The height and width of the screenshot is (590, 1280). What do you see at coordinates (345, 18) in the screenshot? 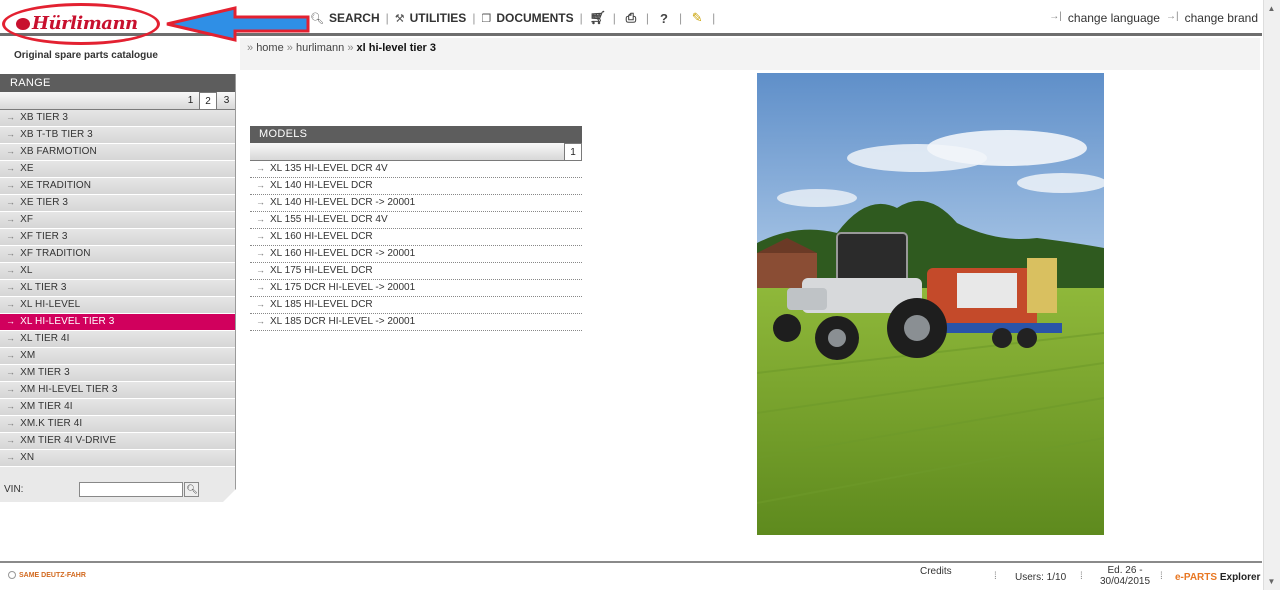
I see `nav-search: 🔍︎ SEARCH` at bounding box center [345, 18].